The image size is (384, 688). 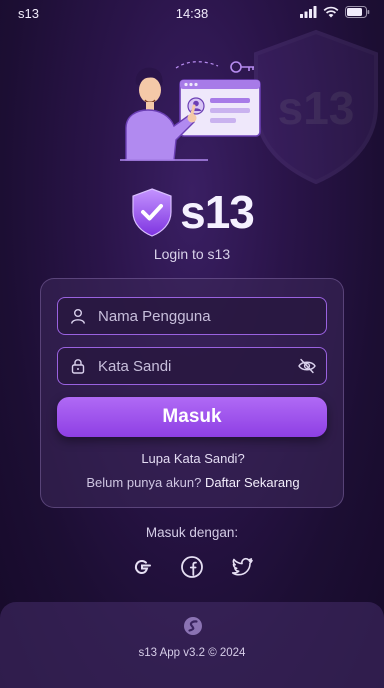 I want to click on username-field, so click(x=192, y=316).